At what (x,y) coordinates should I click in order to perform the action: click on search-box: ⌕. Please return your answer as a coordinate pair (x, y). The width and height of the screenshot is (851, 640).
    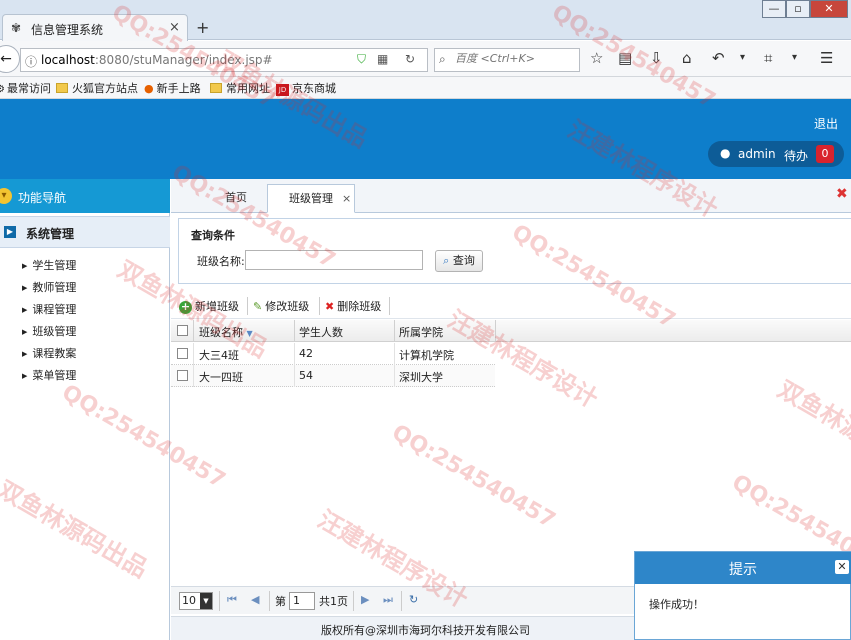
    Looking at the image, I should click on (507, 60).